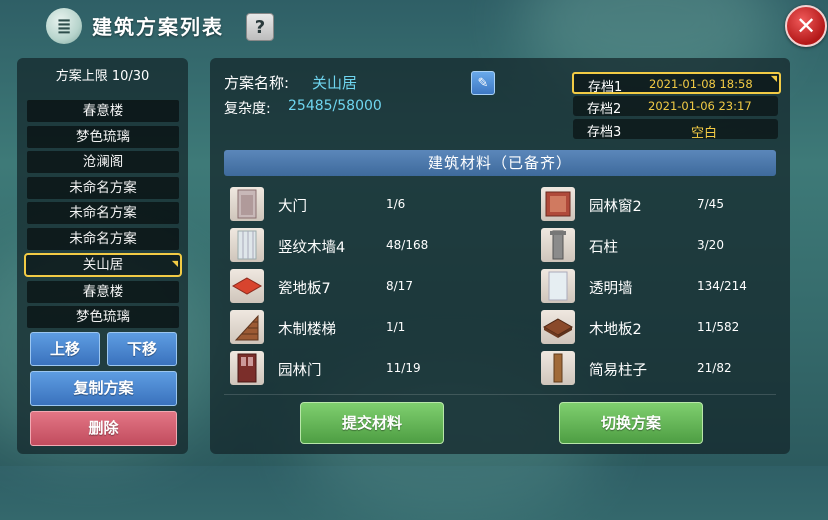 The image size is (828, 520). What do you see at coordinates (158, 27) in the screenshot?
I see `page-title: 建筑方案列表` at bounding box center [158, 27].